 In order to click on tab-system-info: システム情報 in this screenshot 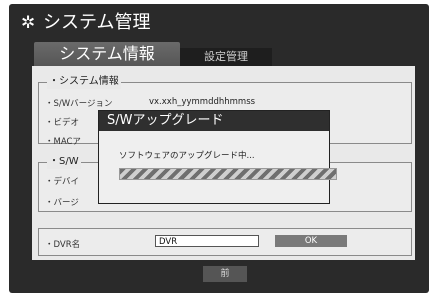, I will do `click(107, 54)`.